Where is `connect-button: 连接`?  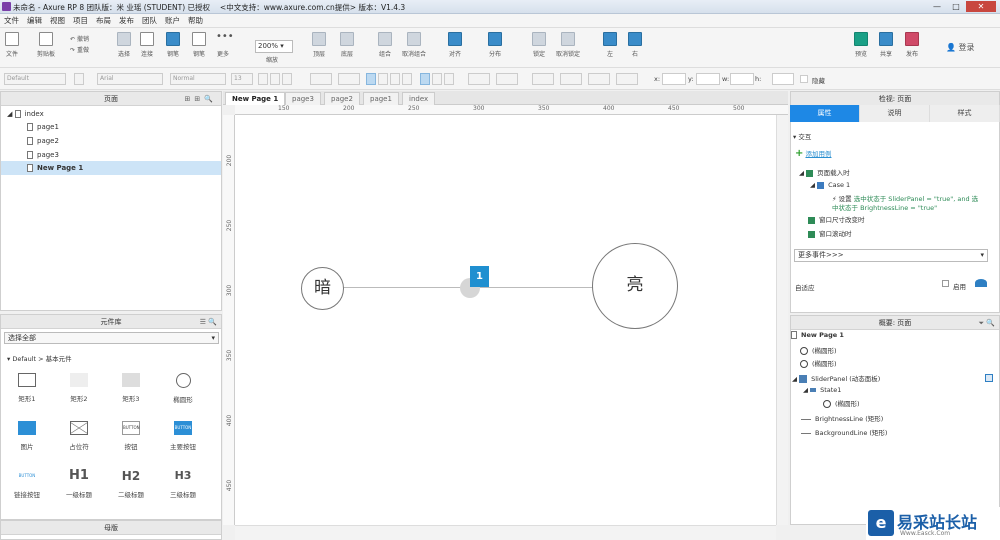 connect-button: 连接 is located at coordinates (147, 45).